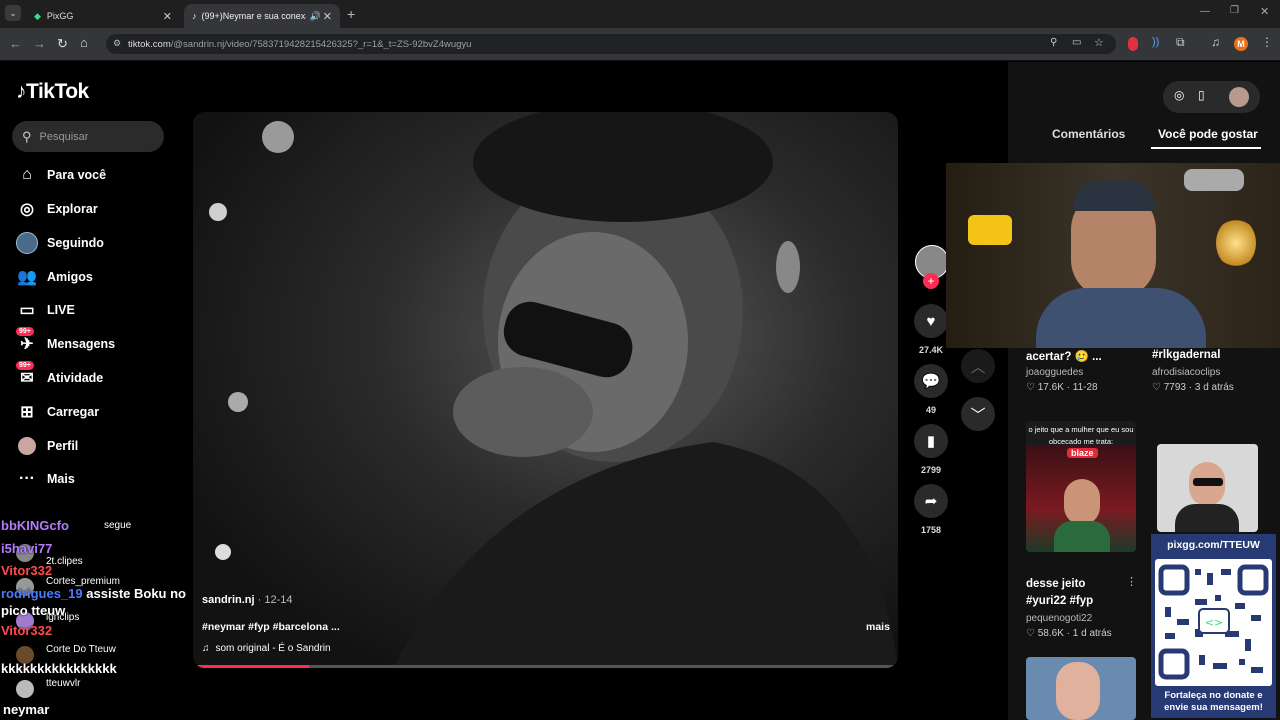 The image size is (1280, 720). What do you see at coordinates (1113, 255) in the screenshot?
I see `webcam-overlay` at bounding box center [1113, 255].